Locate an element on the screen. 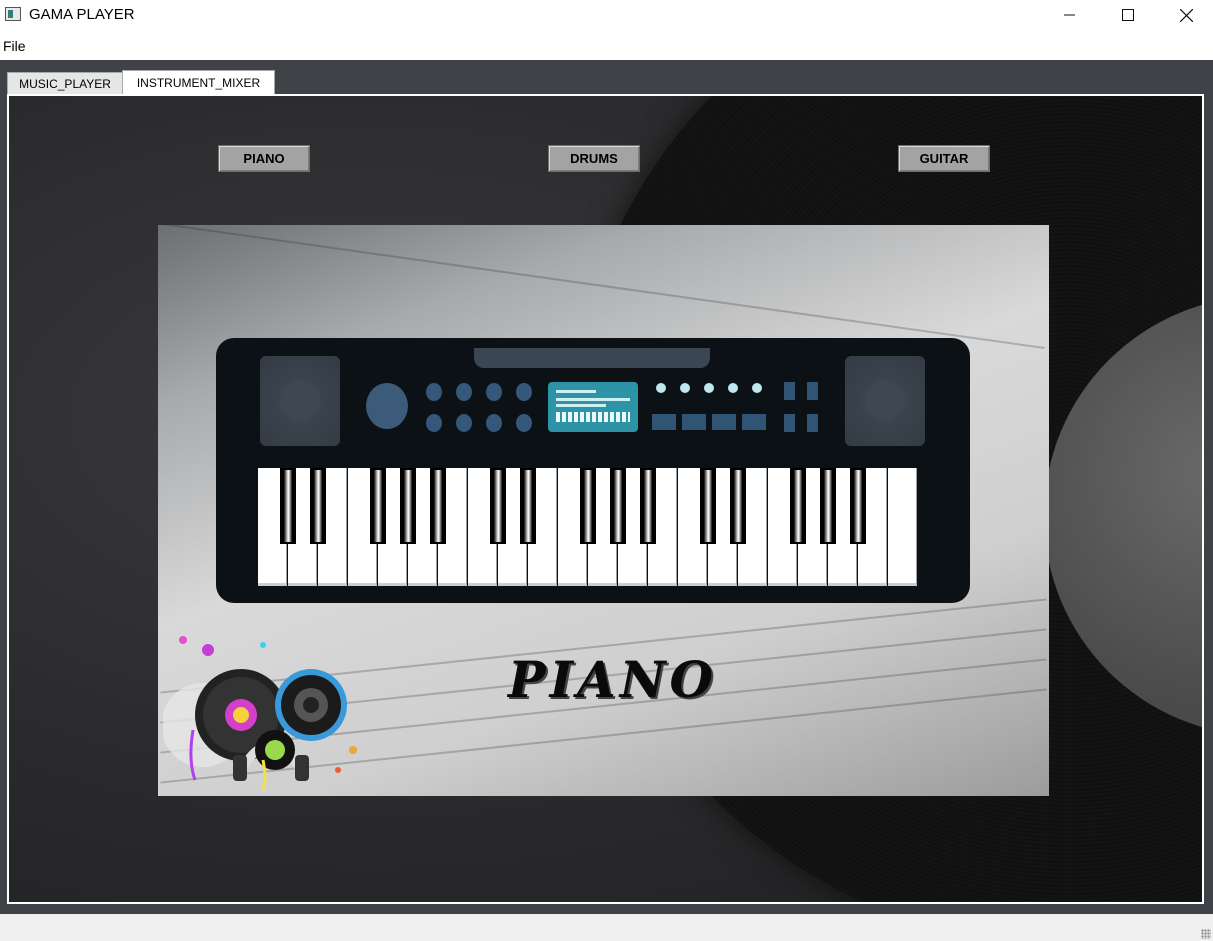  maximize-button is located at coordinates (1128, 15).